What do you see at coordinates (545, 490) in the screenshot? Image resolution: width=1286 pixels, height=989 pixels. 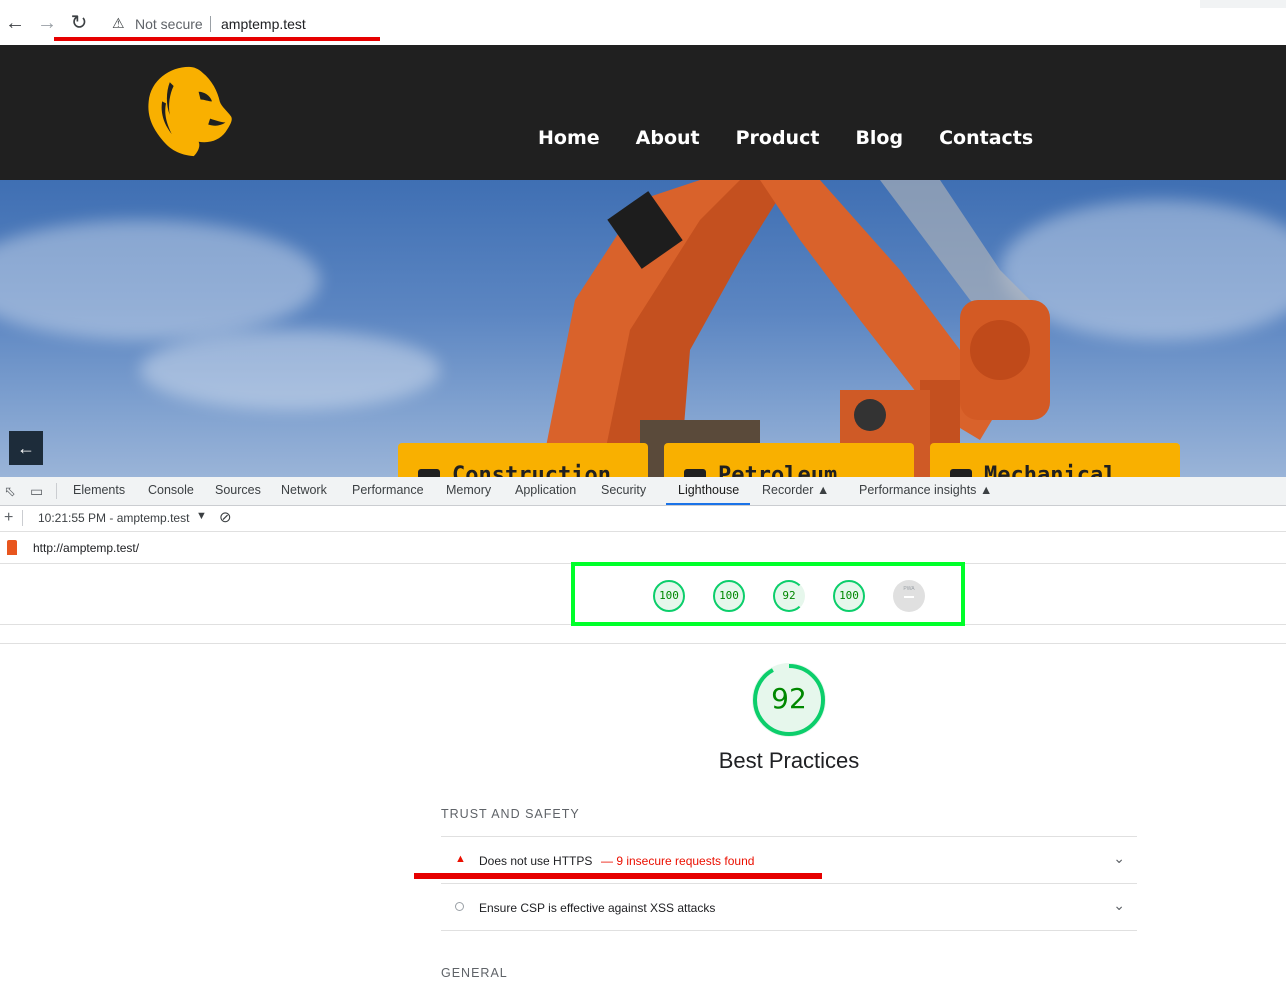 I see `tab-application: Application` at bounding box center [545, 490].